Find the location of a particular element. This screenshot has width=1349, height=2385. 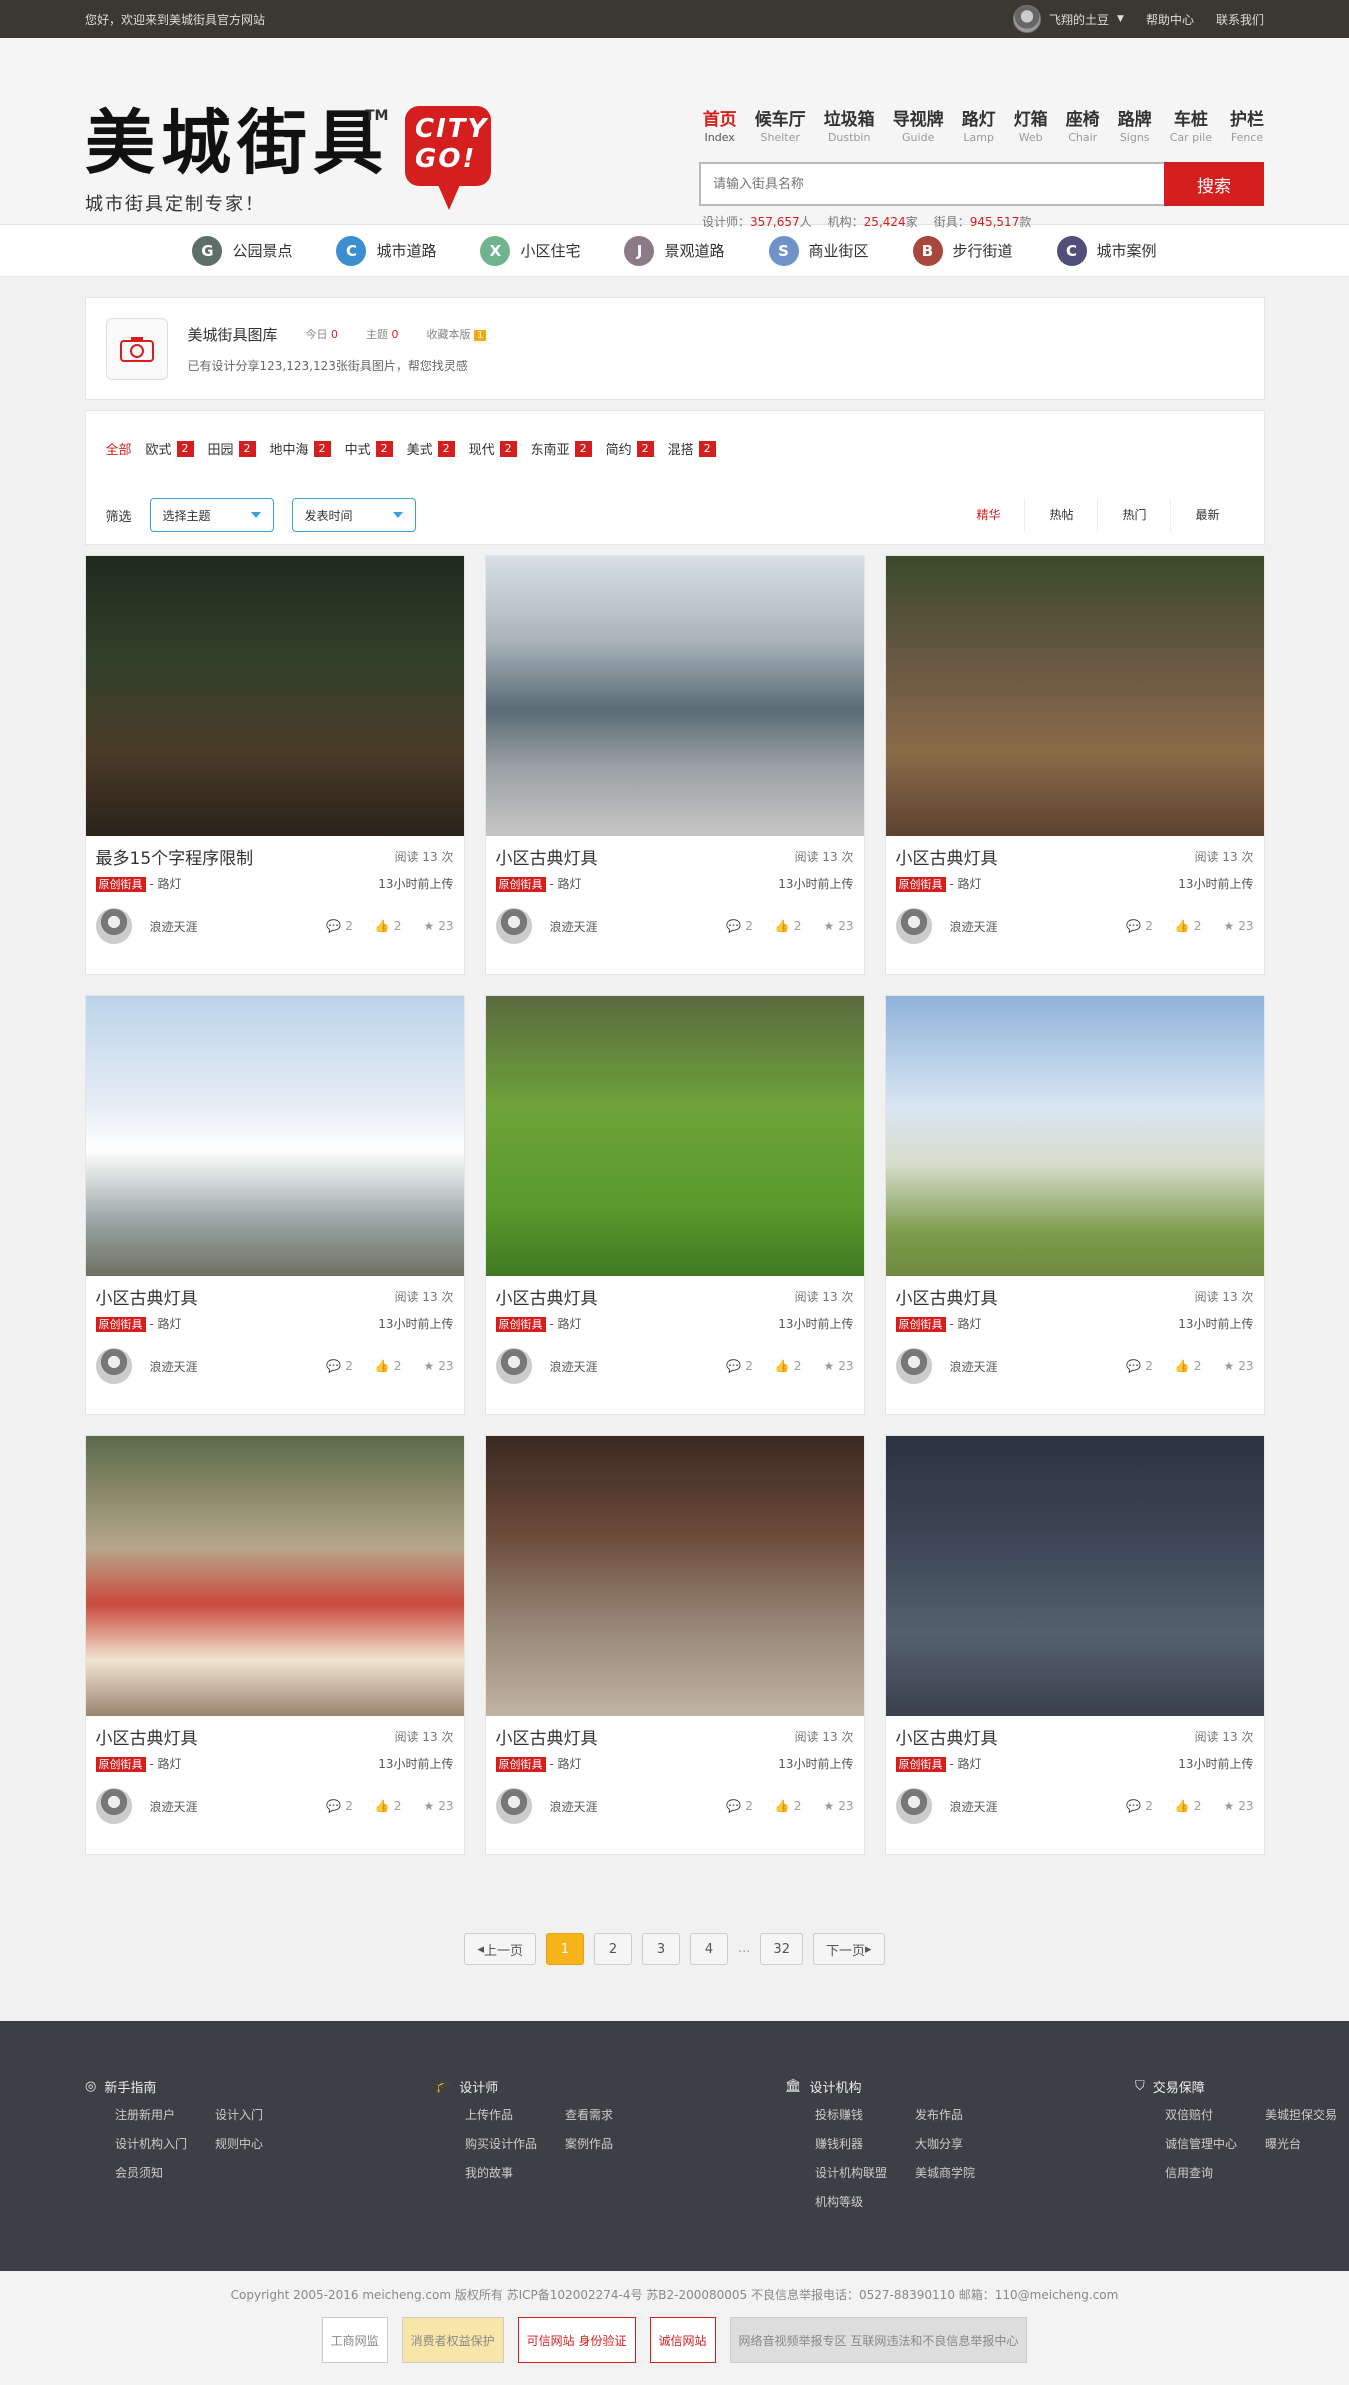

logo: 美城街具 TM 城市街具定制专家！ is located at coordinates (237, 162).